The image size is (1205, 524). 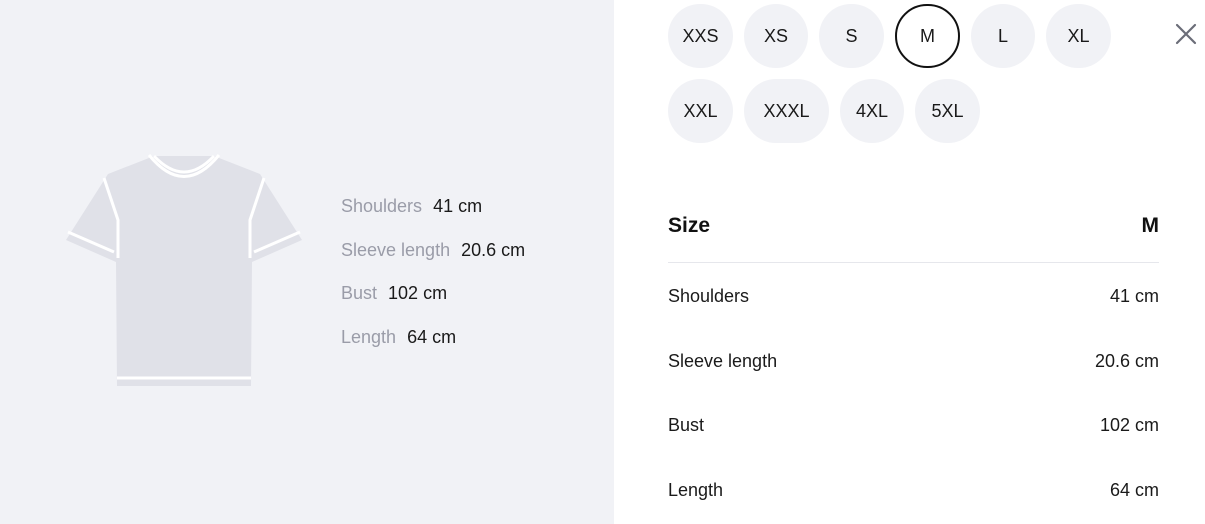 I want to click on measurement-length: Length 64 cm, so click(x=433, y=347).